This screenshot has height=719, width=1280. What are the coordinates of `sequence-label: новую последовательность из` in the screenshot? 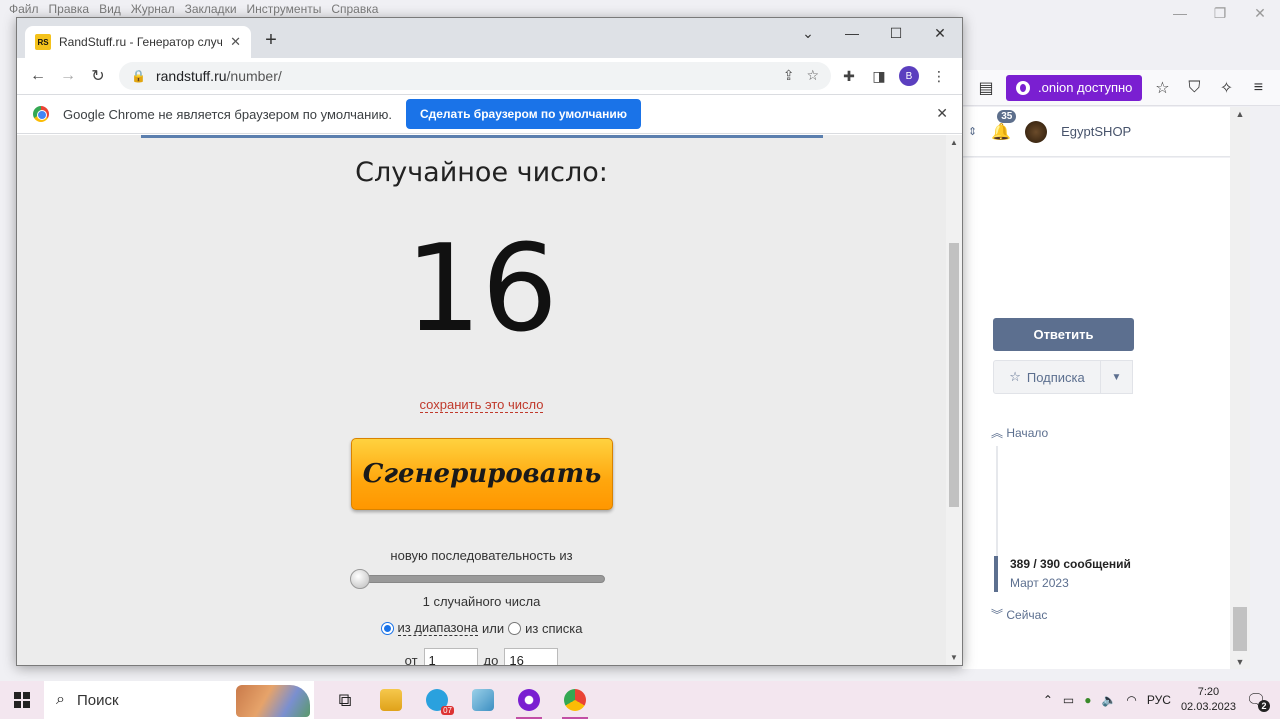 It's located at (481, 555).